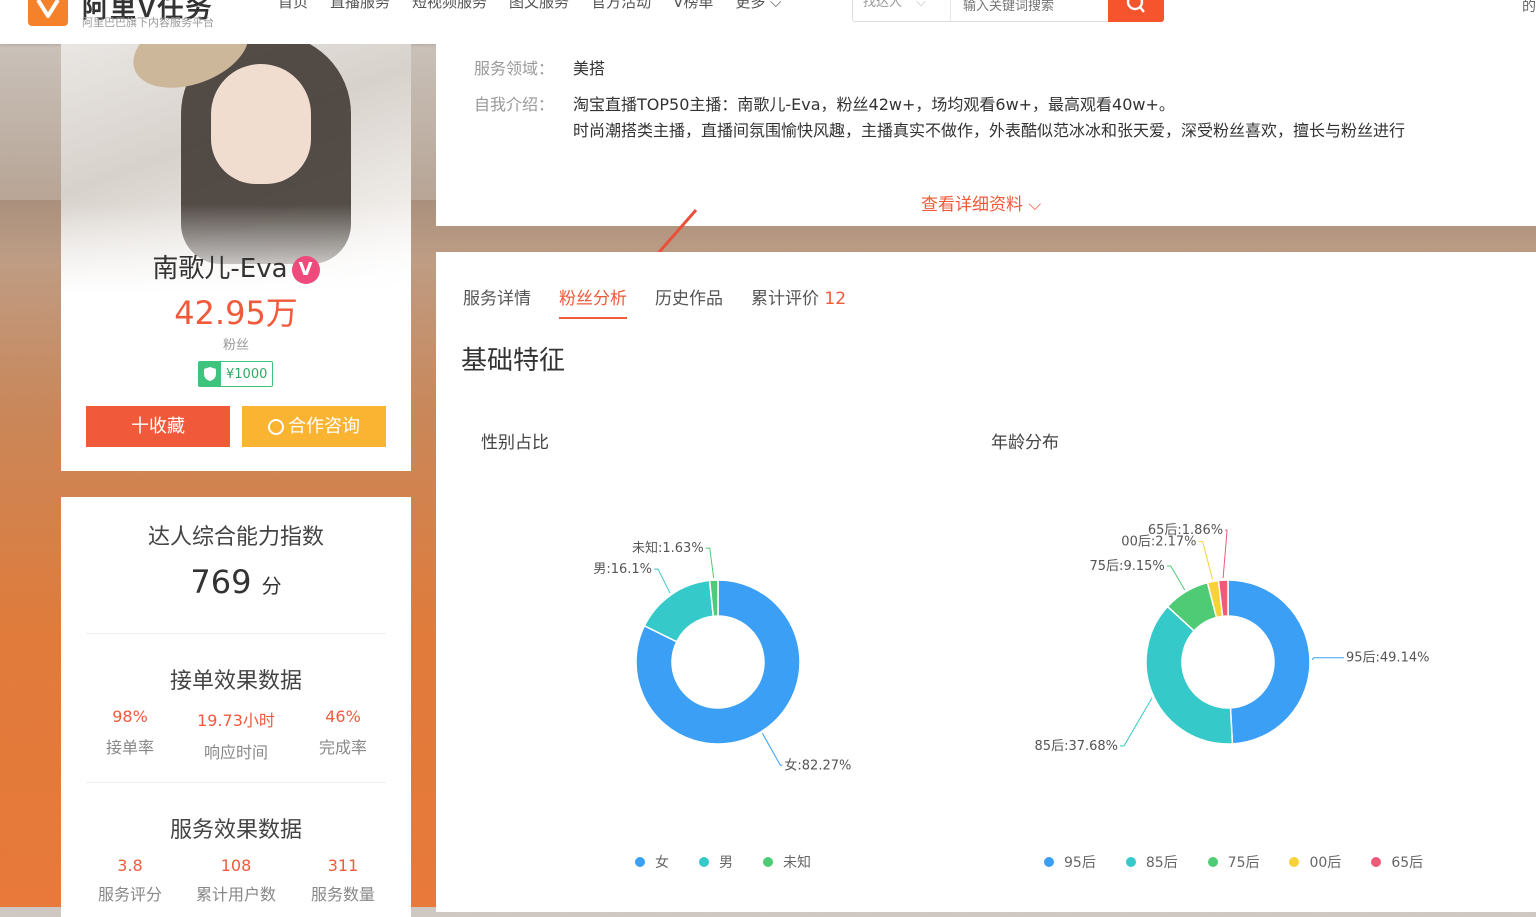 Image resolution: width=1536 pixels, height=917 pixels. I want to click on legend-item-00后: 00后, so click(1315, 862).